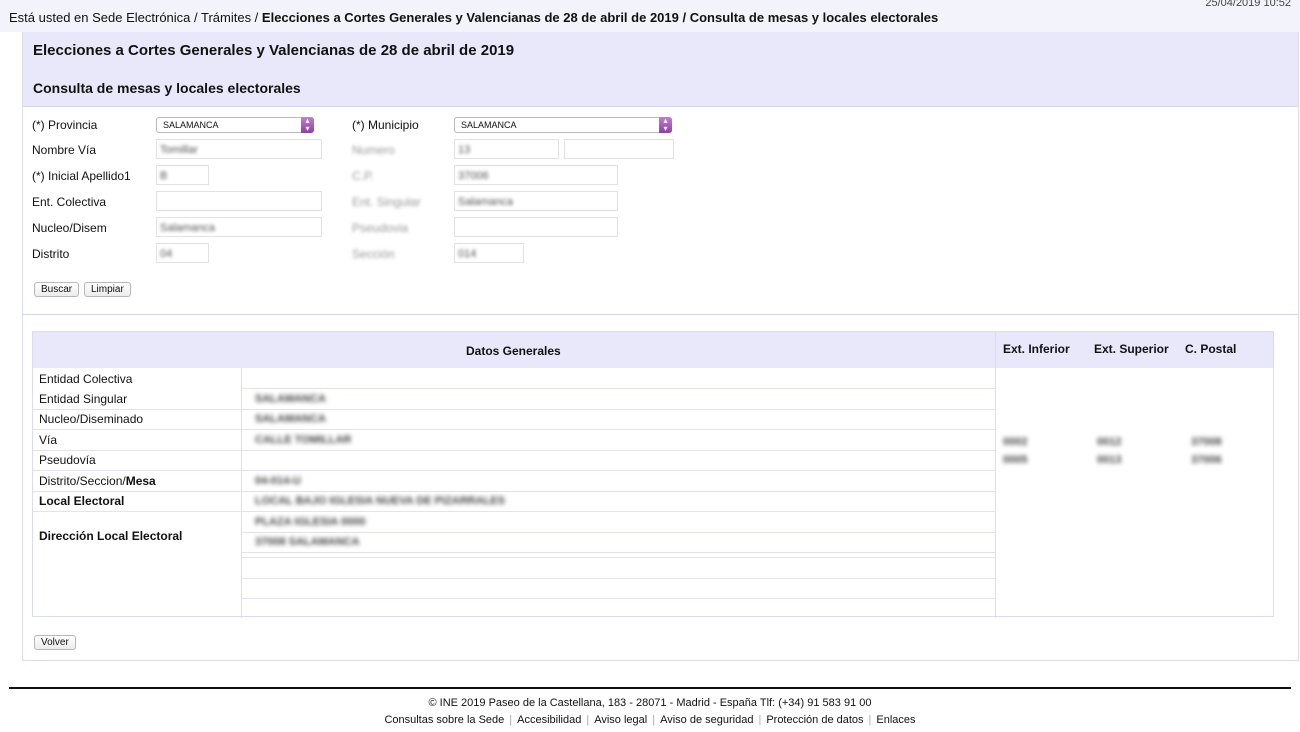  I want to click on ent-colectiva-label: Ent. Colectiva, so click(69, 202).